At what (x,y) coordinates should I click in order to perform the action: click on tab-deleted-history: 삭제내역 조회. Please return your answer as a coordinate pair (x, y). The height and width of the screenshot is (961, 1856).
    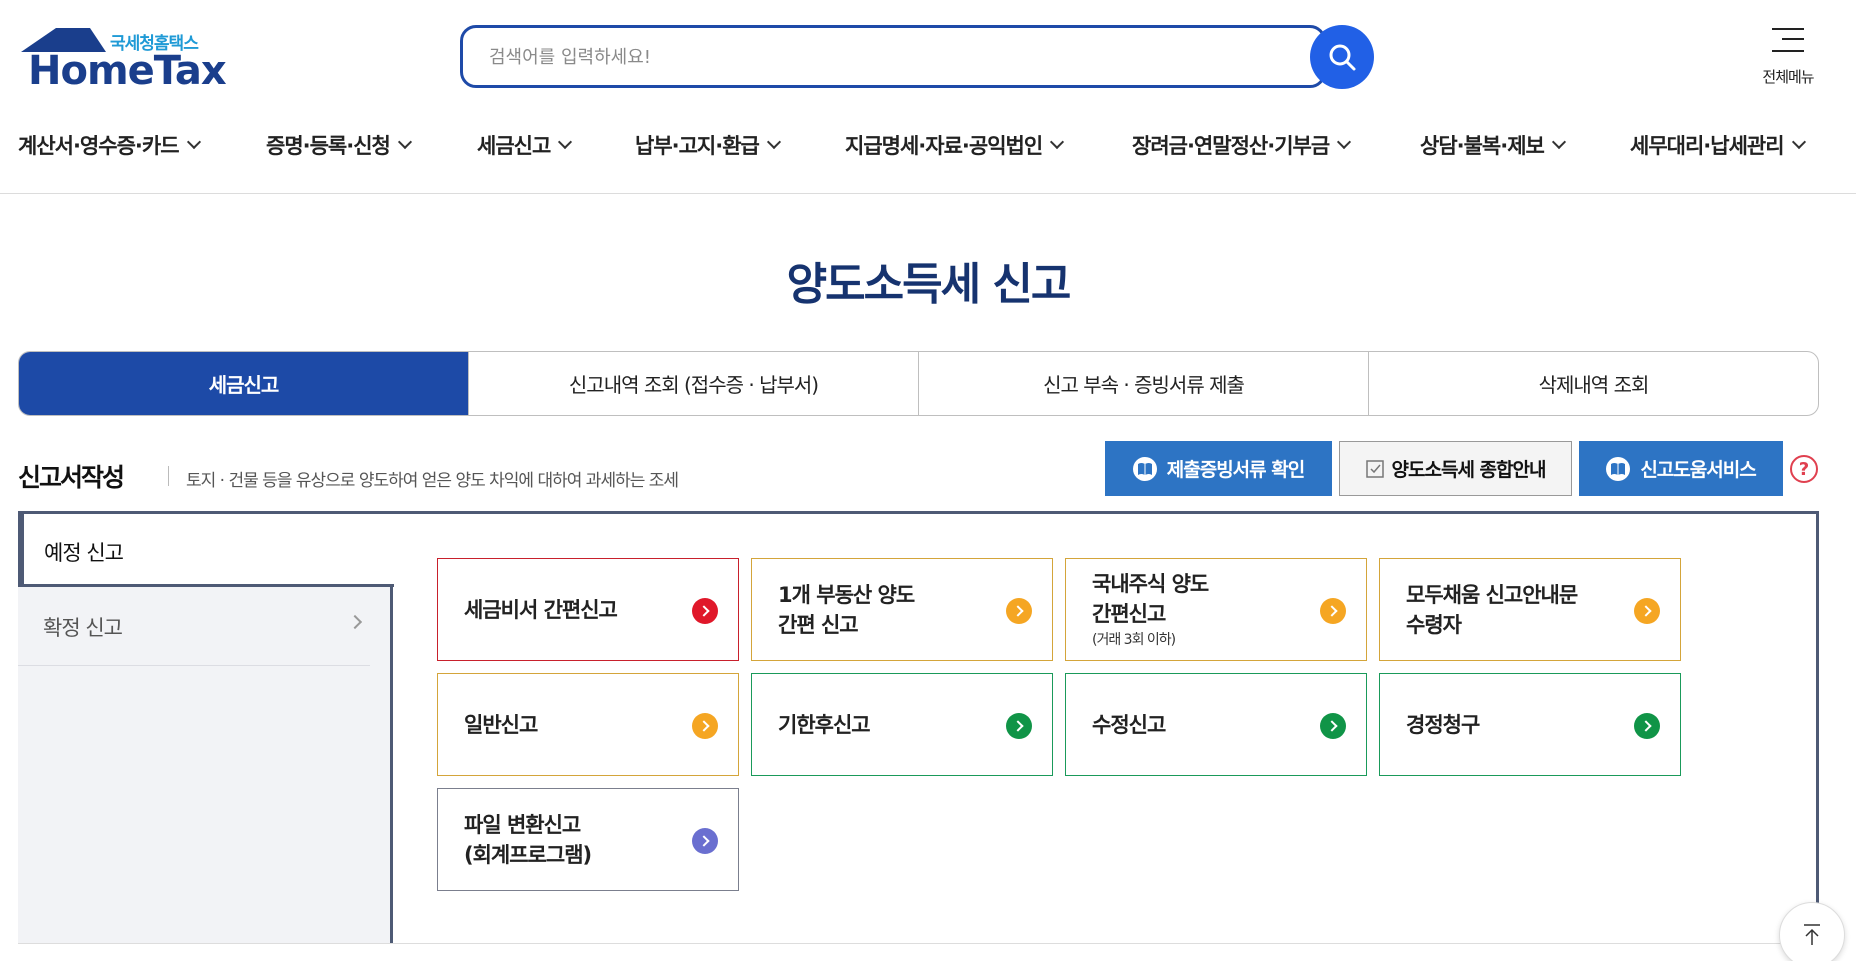
    Looking at the image, I should click on (1593, 383).